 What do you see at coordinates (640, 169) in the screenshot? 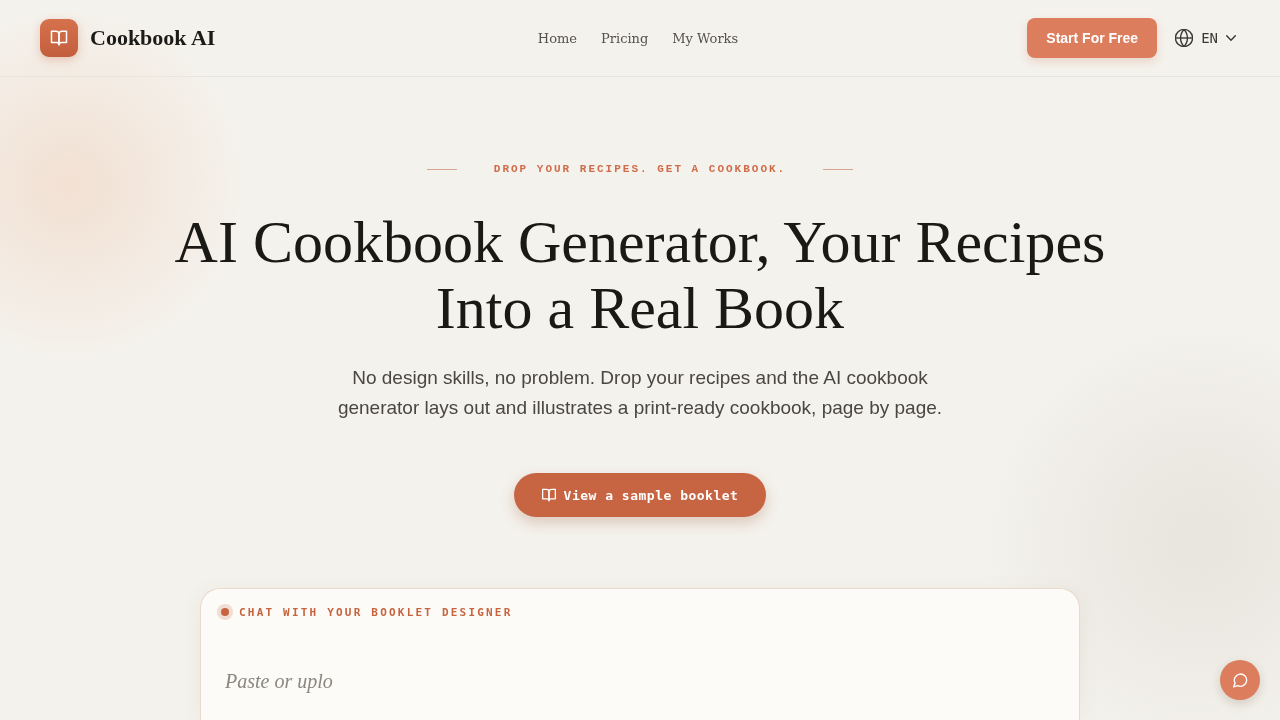
I see `eyebrow-text: DROP YOUR RECIPES. GET A COOKBOOK.` at bounding box center [640, 169].